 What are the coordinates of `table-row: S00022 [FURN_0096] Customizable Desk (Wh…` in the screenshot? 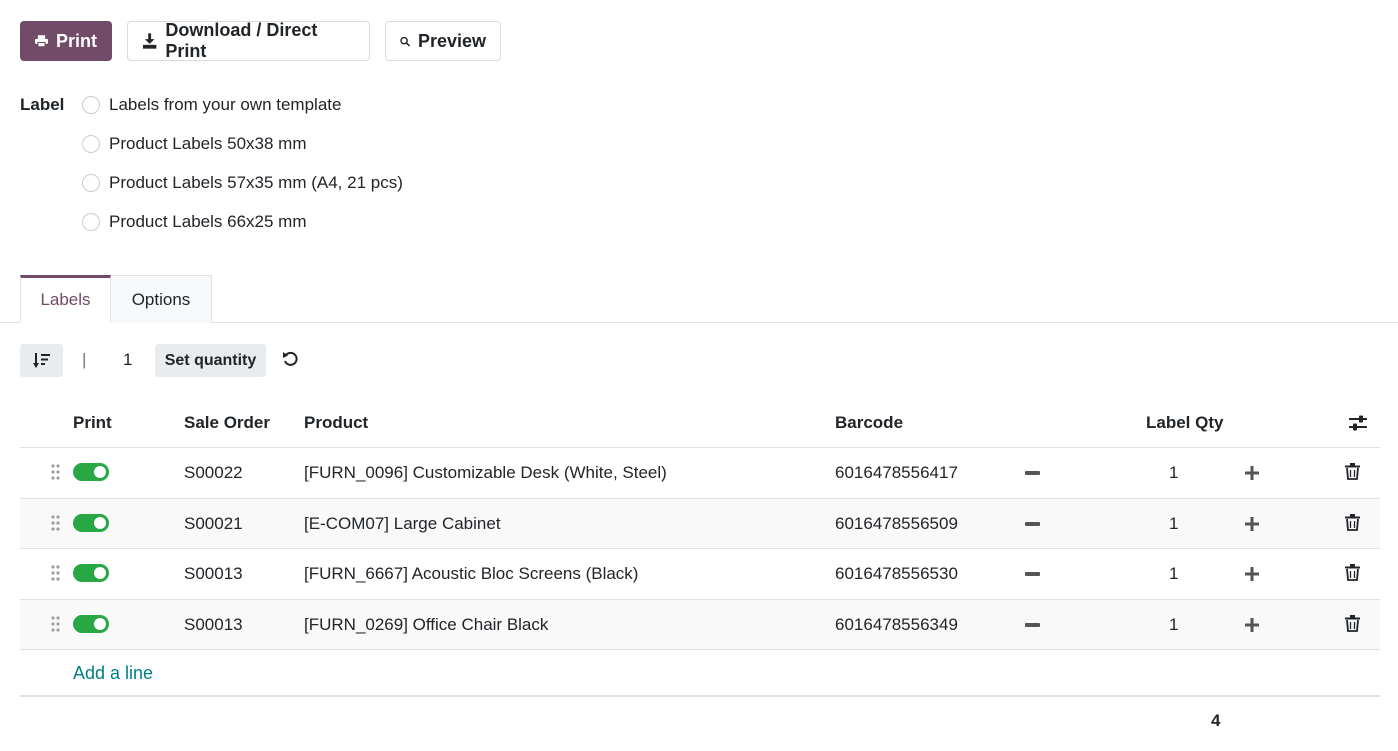 It's located at (700, 473).